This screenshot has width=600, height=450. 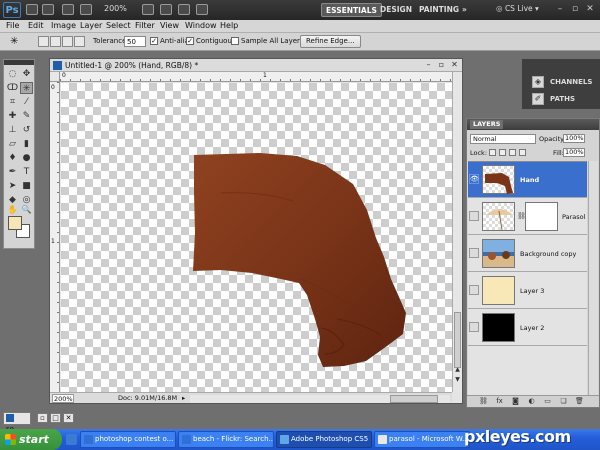 What do you see at coordinates (31, 439) in the screenshot?
I see `start-button: start` at bounding box center [31, 439].